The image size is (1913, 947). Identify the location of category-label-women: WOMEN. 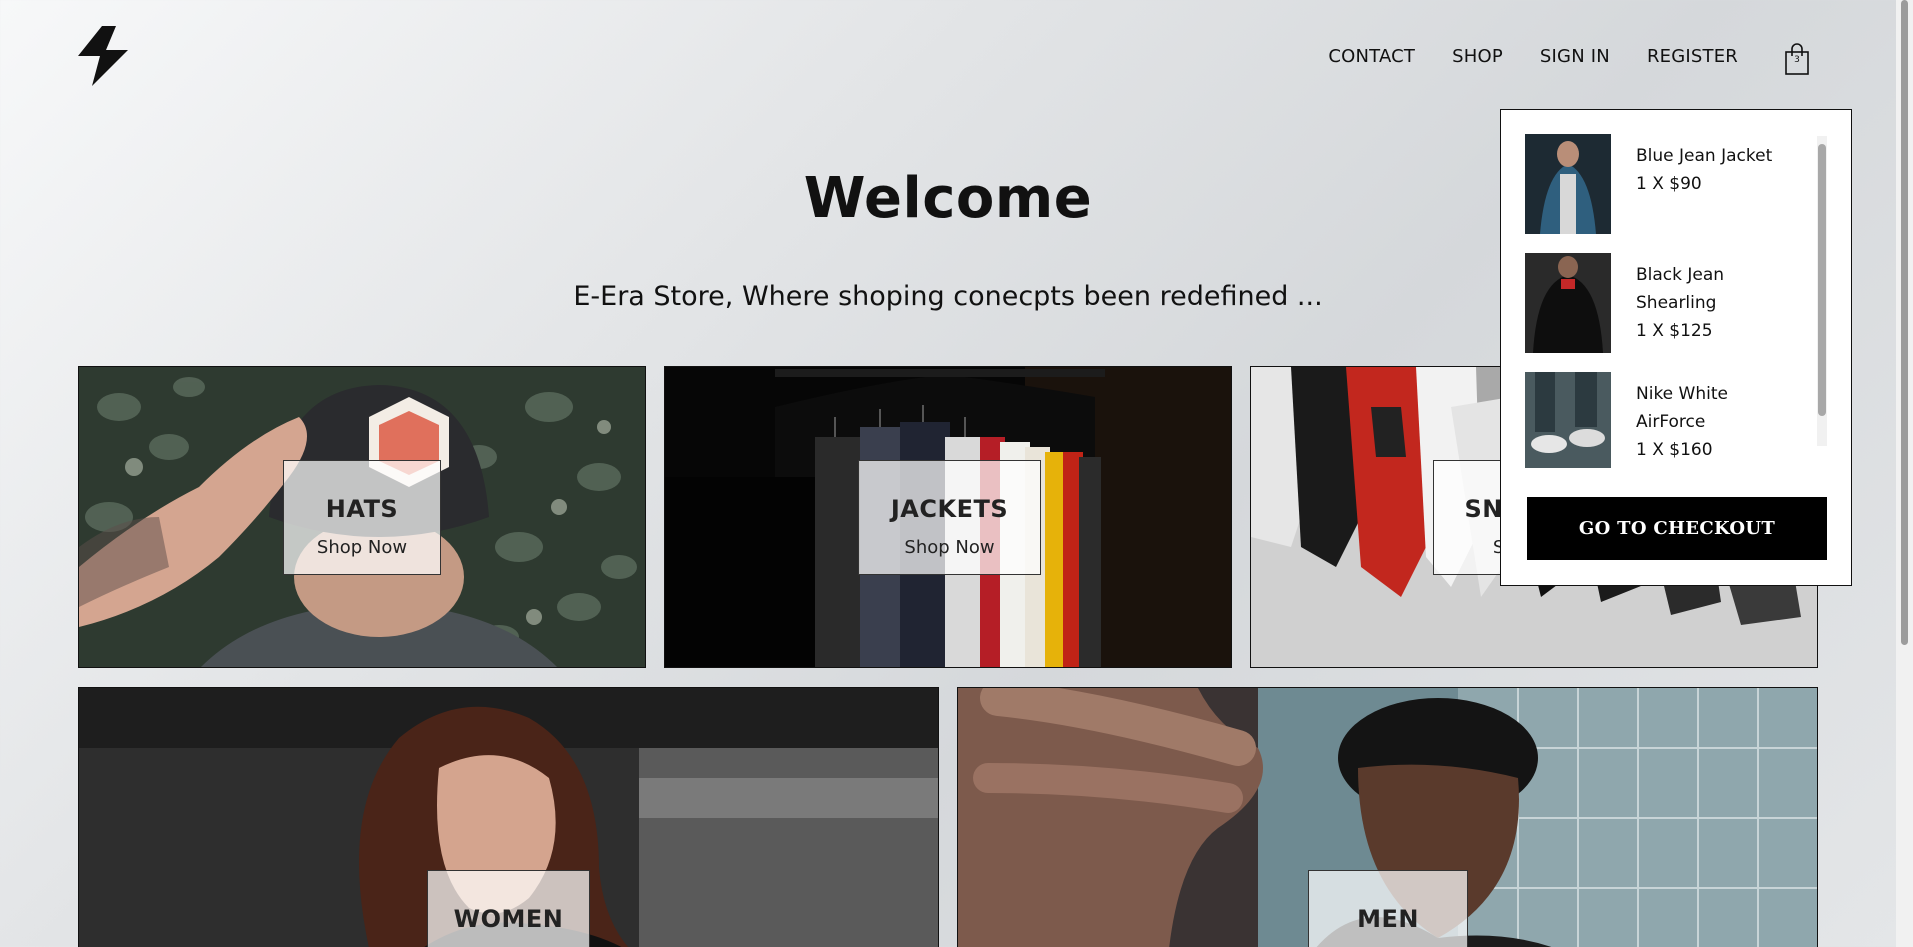
(508, 908).